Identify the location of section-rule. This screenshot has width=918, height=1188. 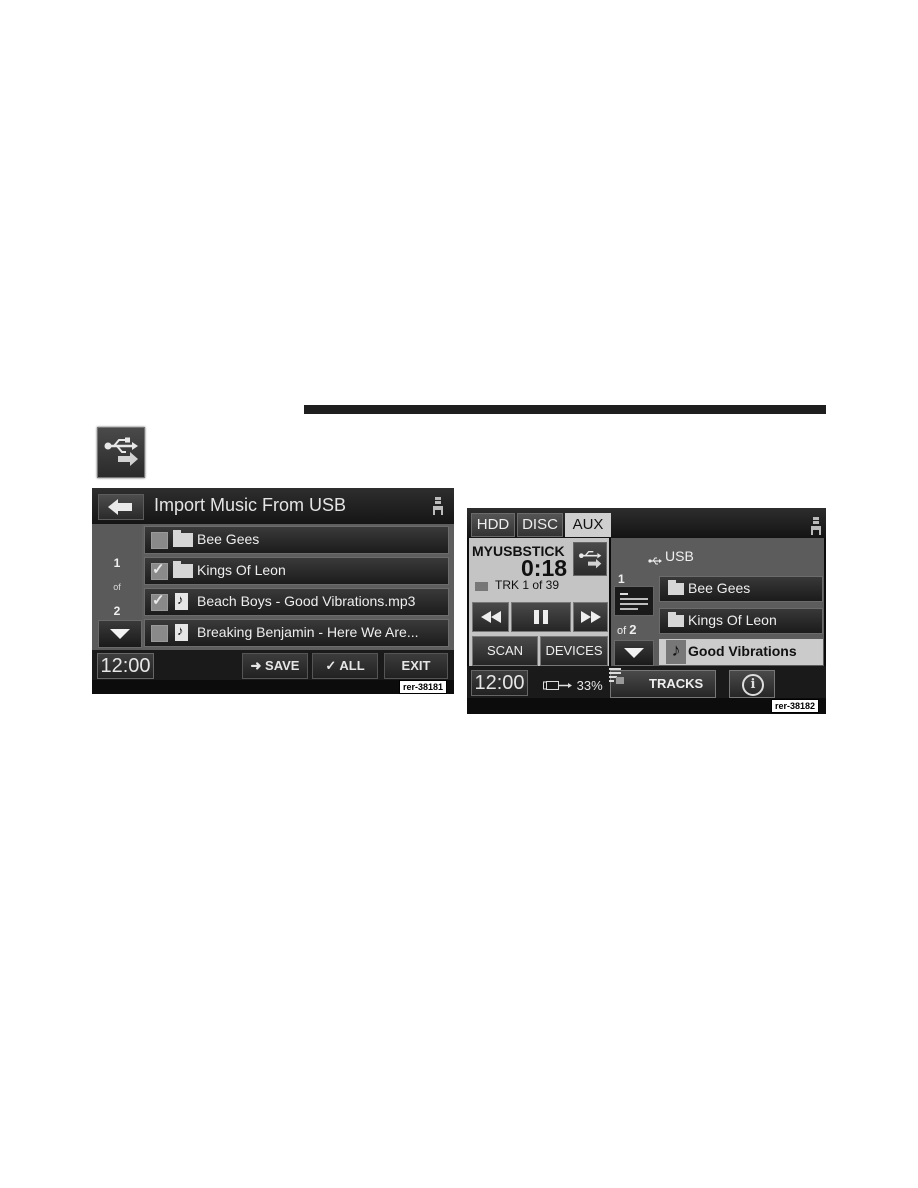
(565, 409).